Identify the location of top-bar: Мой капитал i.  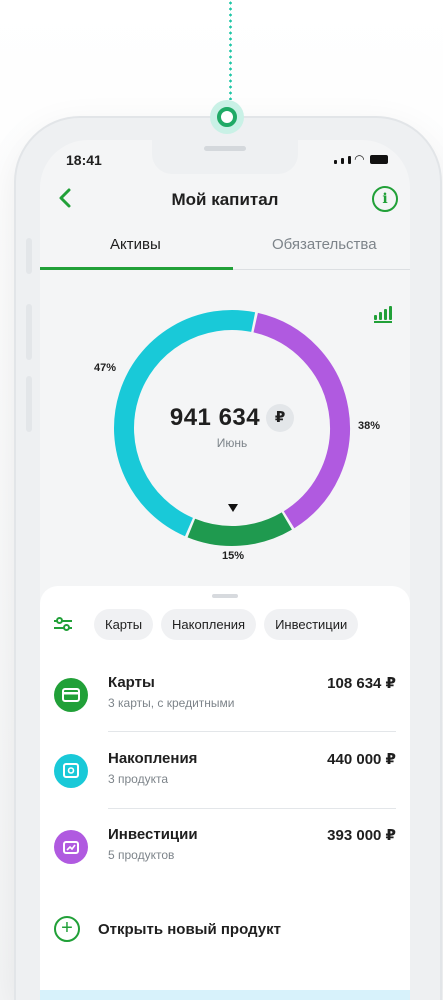
(225, 200).